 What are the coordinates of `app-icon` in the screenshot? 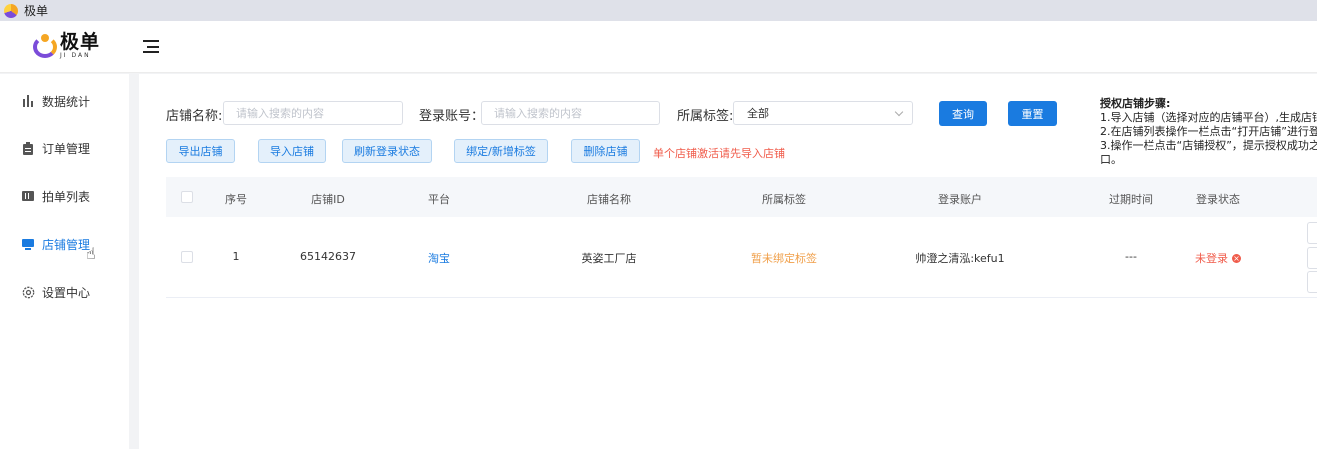 It's located at (11, 10).